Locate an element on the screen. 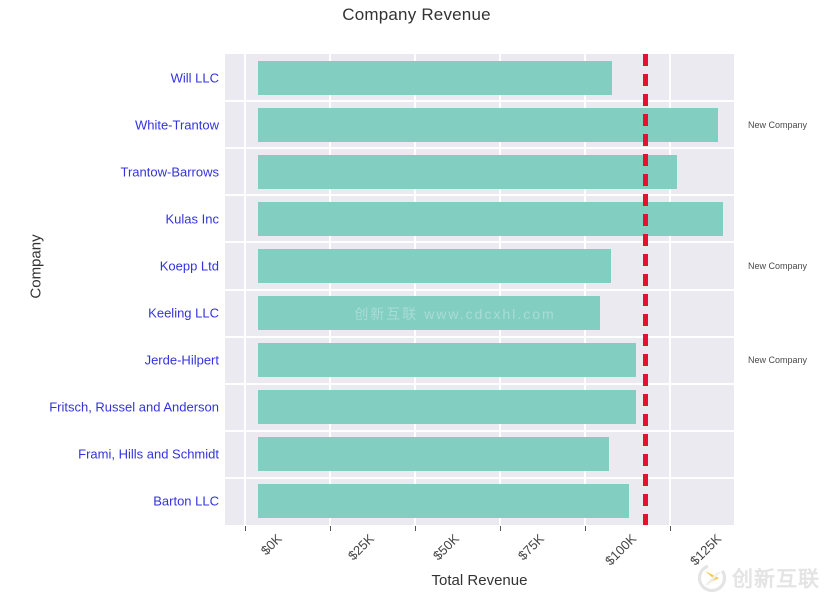  cx-logo-icon is located at coordinates (712, 578).